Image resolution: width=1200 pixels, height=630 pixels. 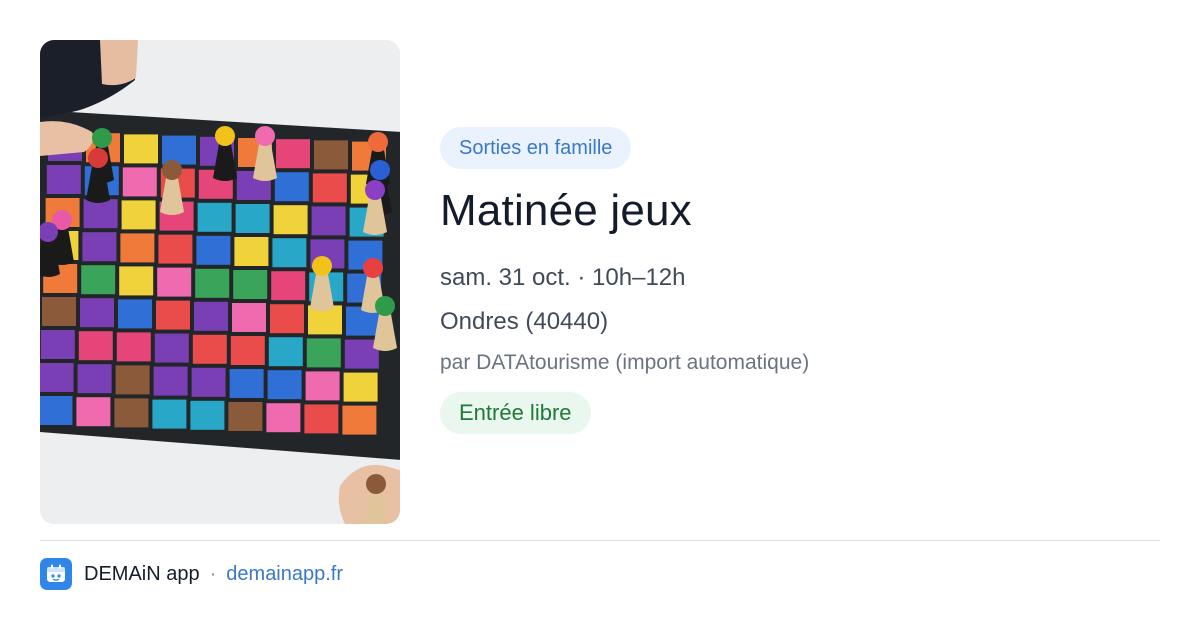 I want to click on event-datetime: sam. 31 oct. · 10h–12h, so click(x=563, y=277).